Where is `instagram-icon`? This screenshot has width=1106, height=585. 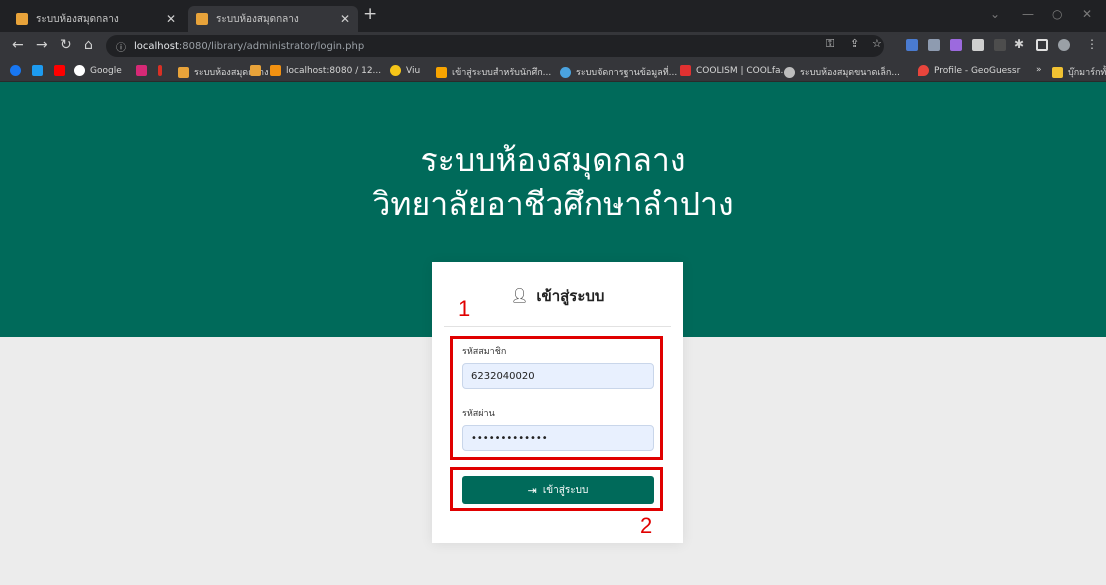
instagram-icon is located at coordinates (141, 70).